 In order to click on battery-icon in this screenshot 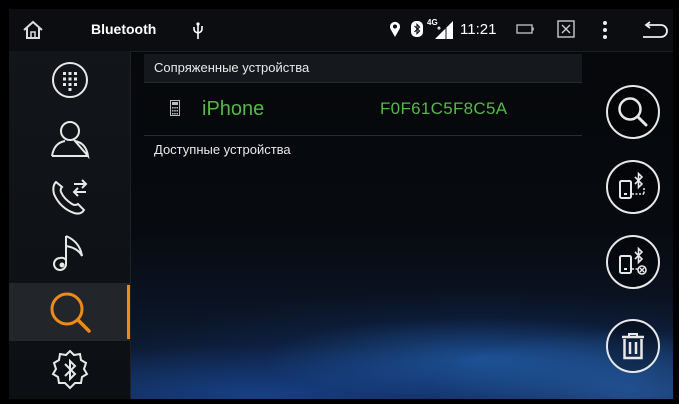, I will do `click(525, 29)`.